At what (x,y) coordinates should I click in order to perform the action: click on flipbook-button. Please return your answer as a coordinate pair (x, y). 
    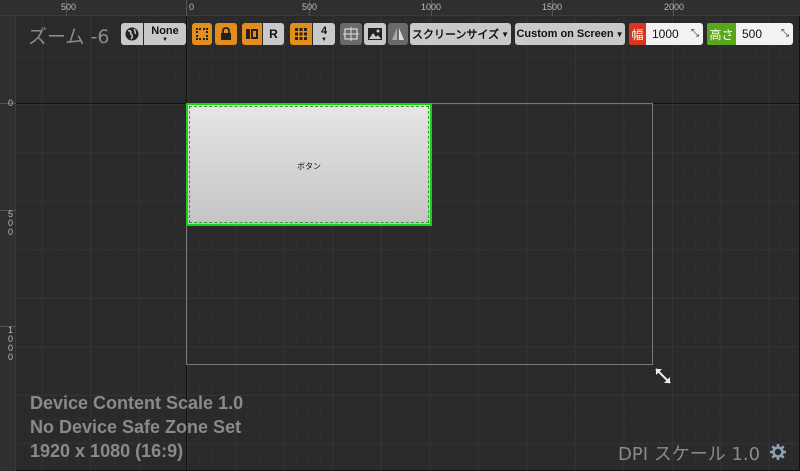
    Looking at the image, I should click on (252, 34).